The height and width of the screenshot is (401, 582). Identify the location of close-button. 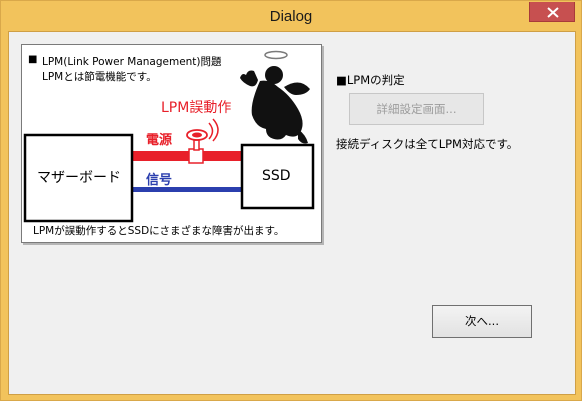
(552, 12).